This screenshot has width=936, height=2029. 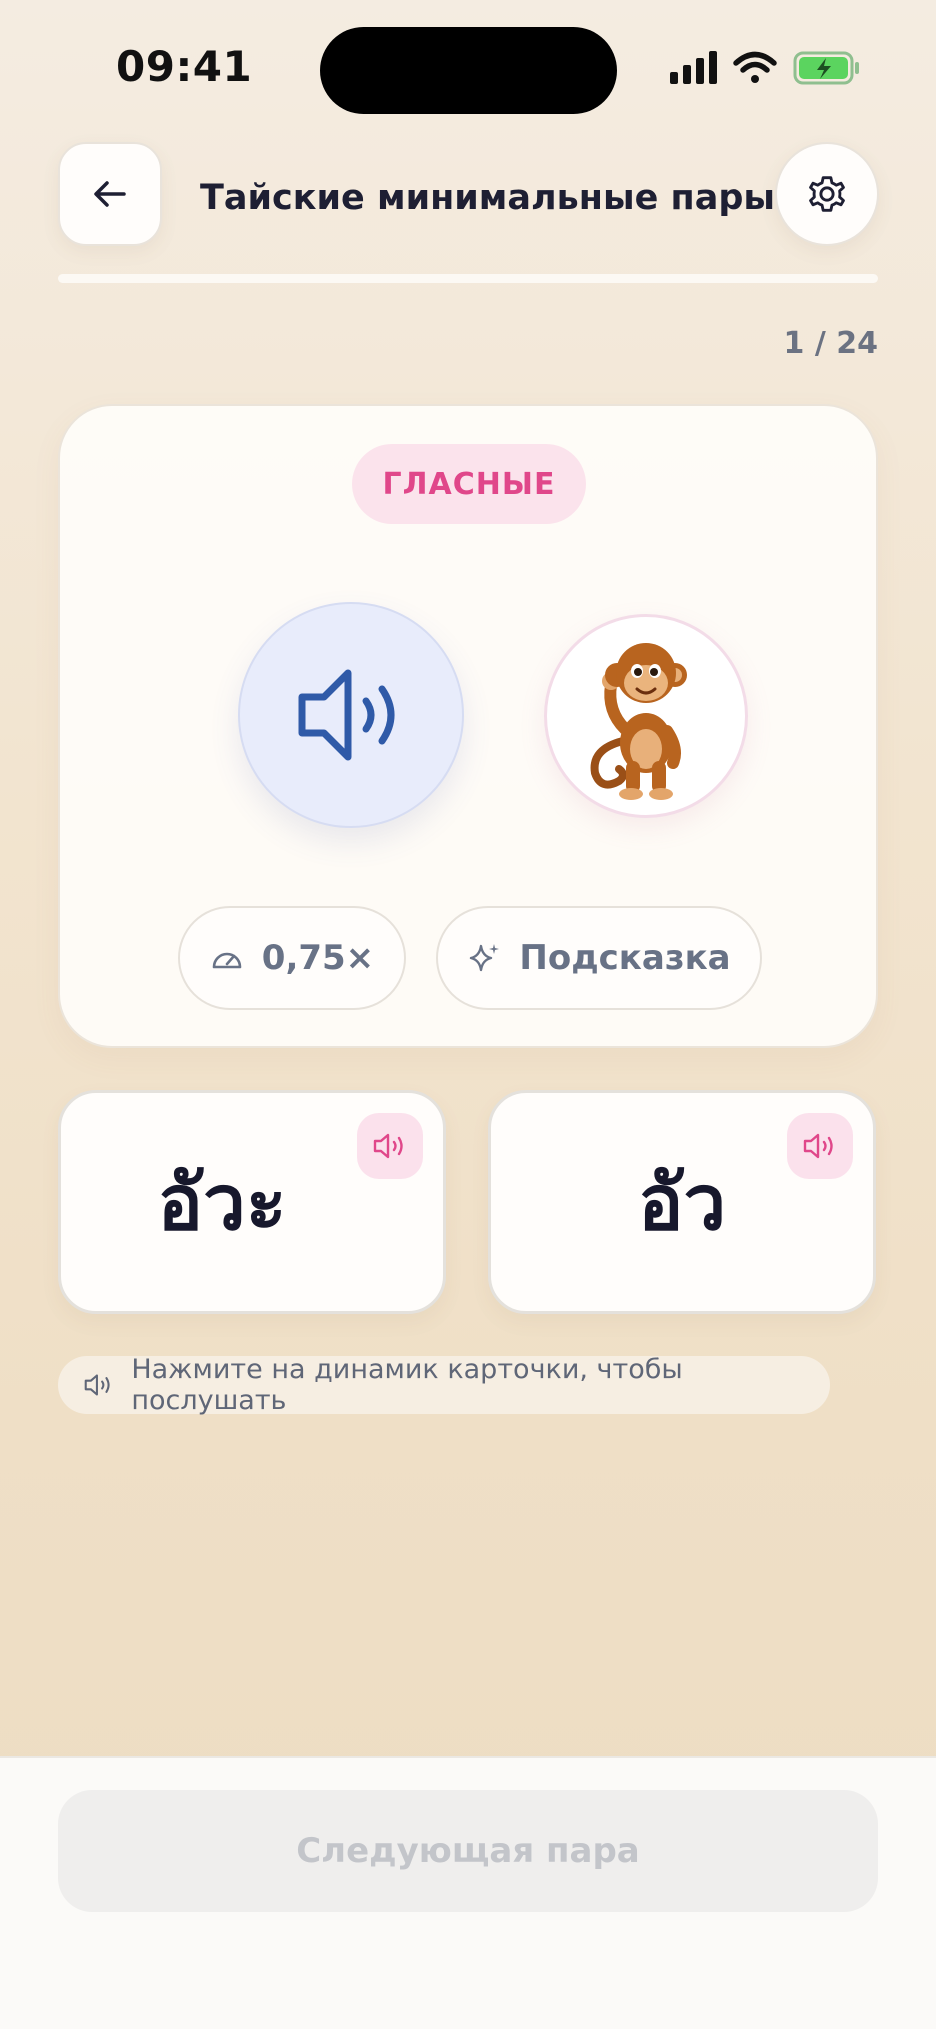 I want to click on choice-card-2: อัว, so click(x=682, y=1202).